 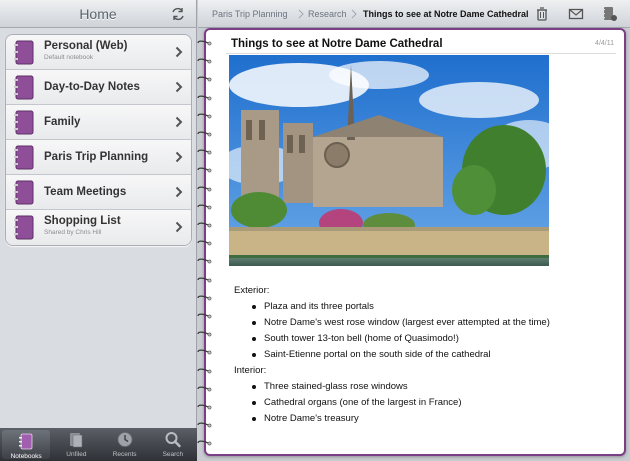 I want to click on breadcrumb-notebook: Paris Trip Planning, so click(x=250, y=14).